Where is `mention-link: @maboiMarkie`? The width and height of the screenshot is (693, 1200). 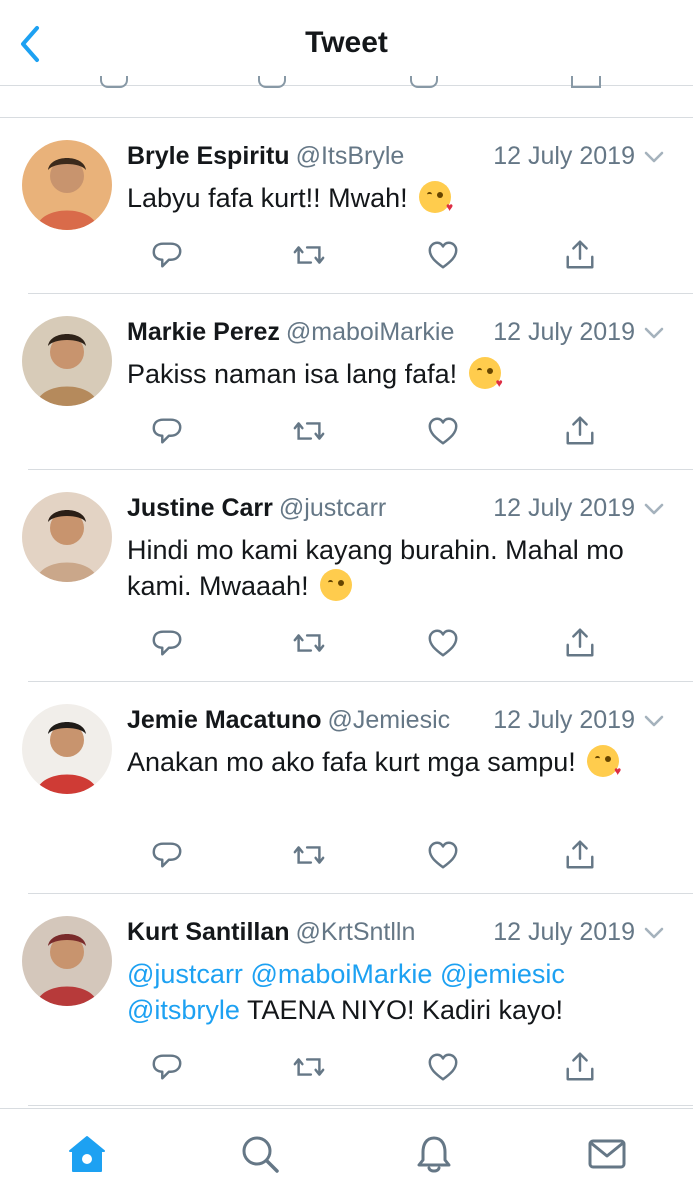
mention-link: @maboiMarkie is located at coordinates (341, 974).